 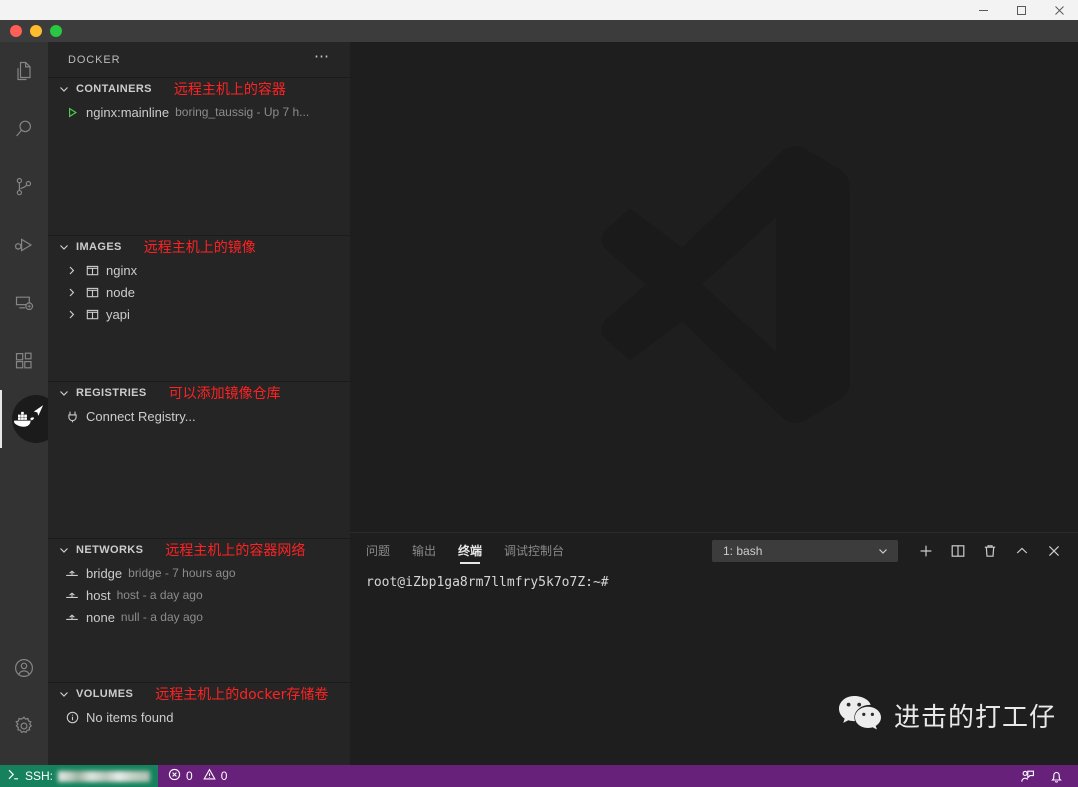 What do you see at coordinates (199, 292) in the screenshot?
I see `image-row: node` at bounding box center [199, 292].